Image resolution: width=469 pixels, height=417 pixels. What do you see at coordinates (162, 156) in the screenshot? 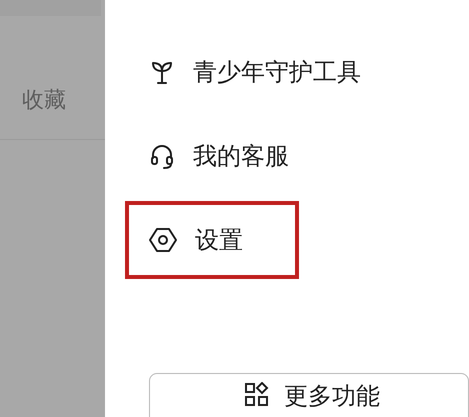
I see `headset-icon` at bounding box center [162, 156].